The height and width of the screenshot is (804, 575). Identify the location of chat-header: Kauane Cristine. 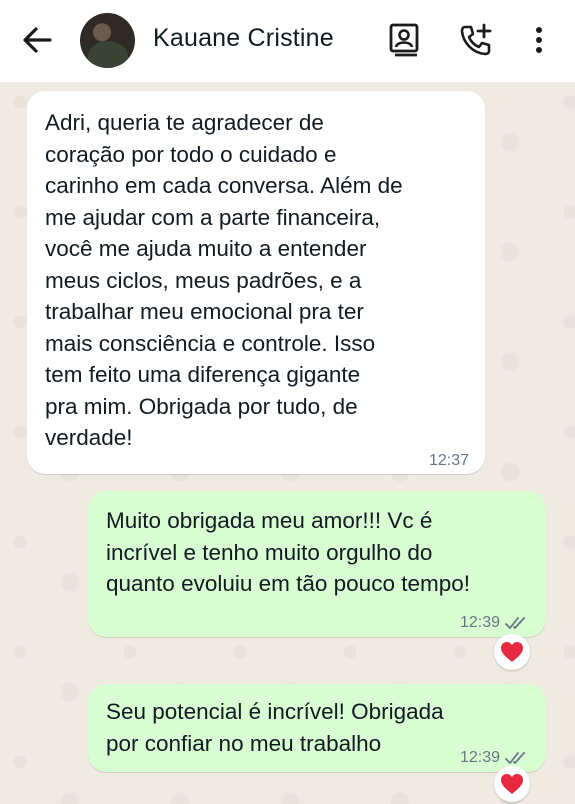
(287, 41).